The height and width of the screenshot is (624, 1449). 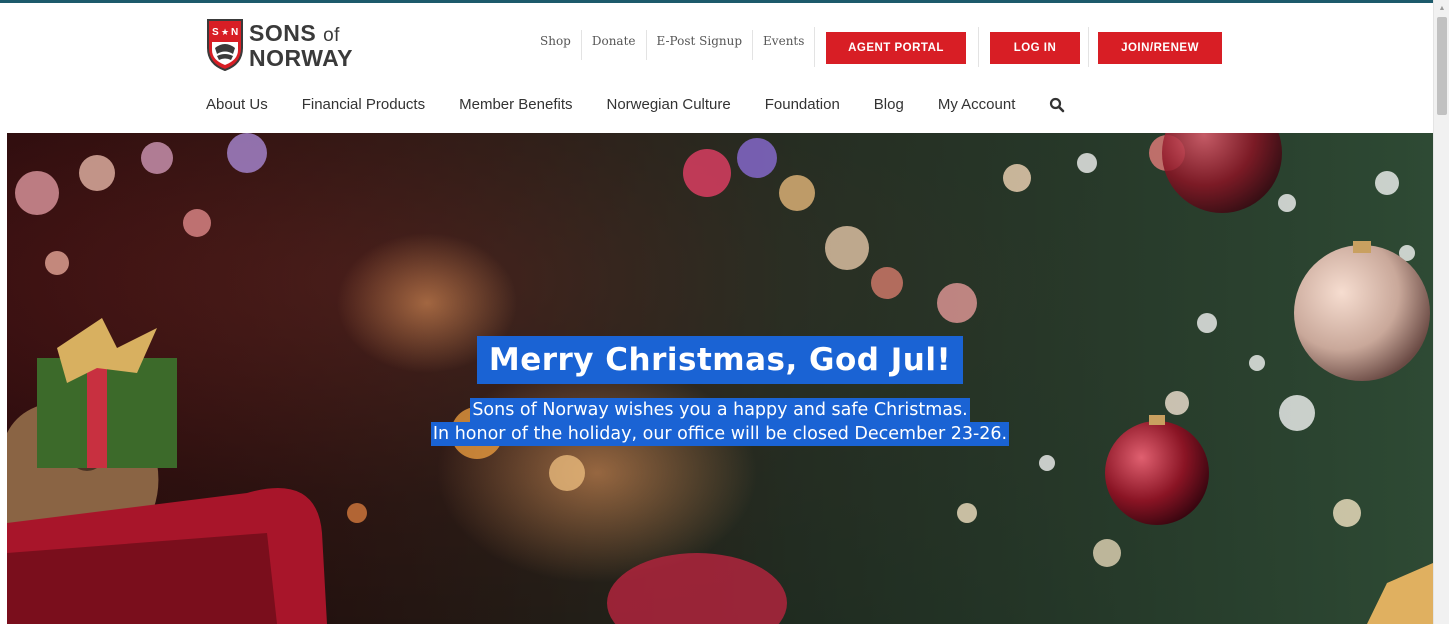 I want to click on nav-blog: Blog, so click(x=889, y=104).